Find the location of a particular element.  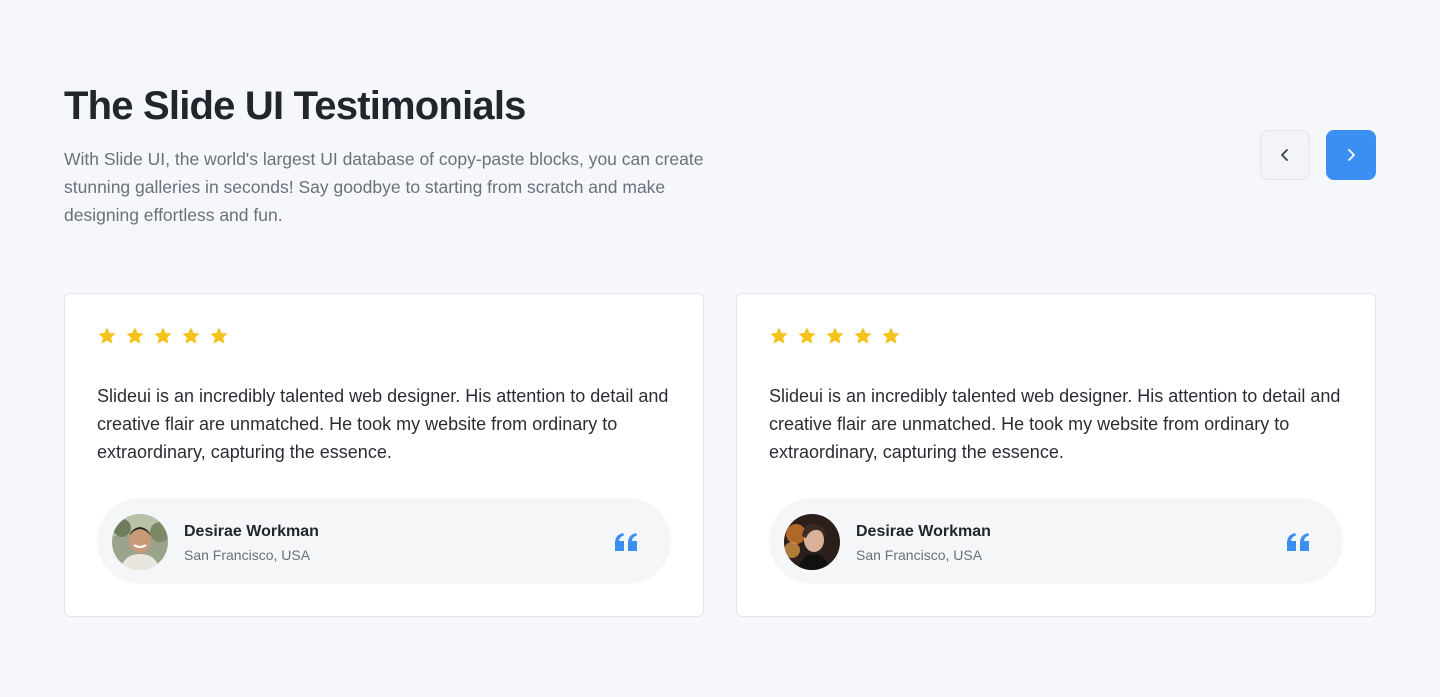

chevron-right-icon is located at coordinates (1351, 155).